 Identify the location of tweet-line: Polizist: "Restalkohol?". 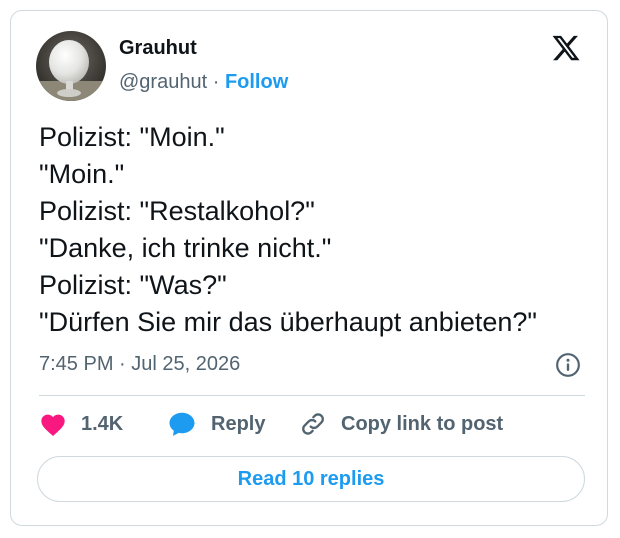
(177, 211).